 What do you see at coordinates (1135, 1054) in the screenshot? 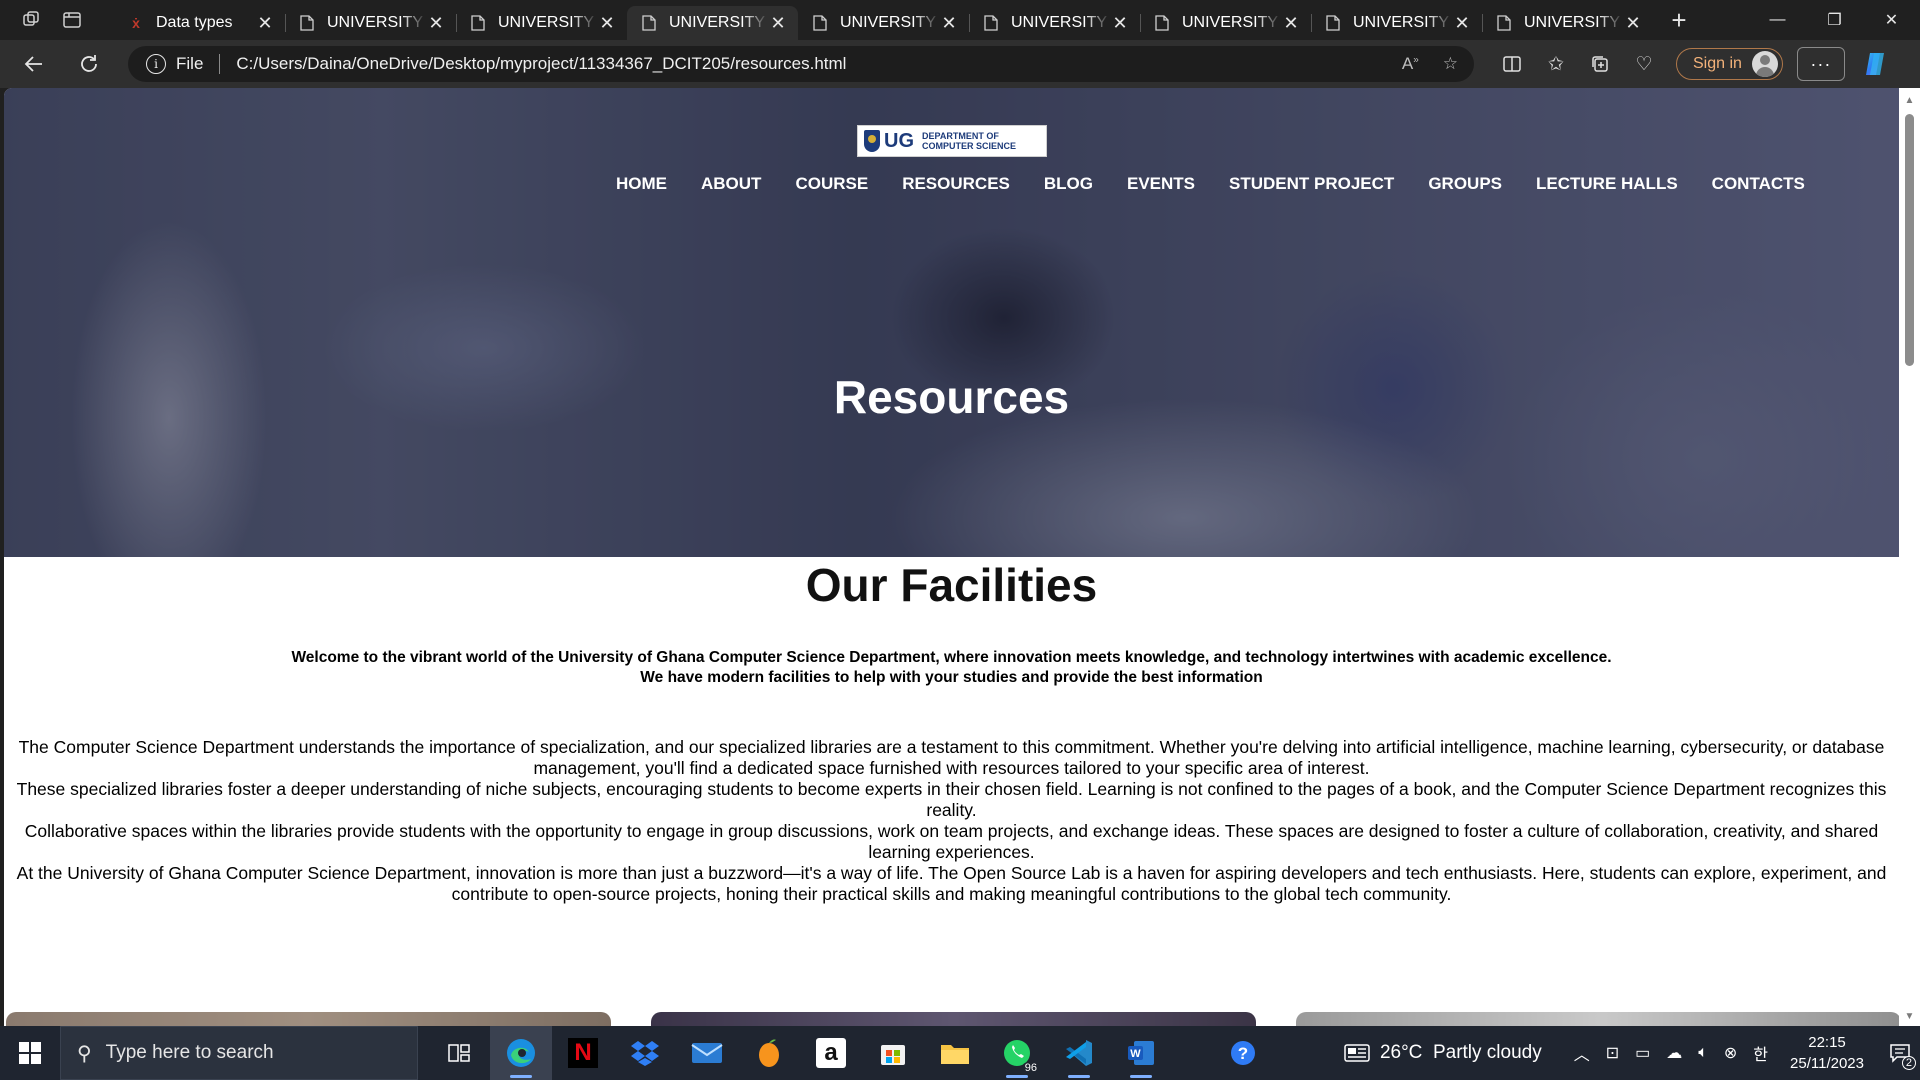
I see `svg-text: W` at bounding box center [1135, 1054].